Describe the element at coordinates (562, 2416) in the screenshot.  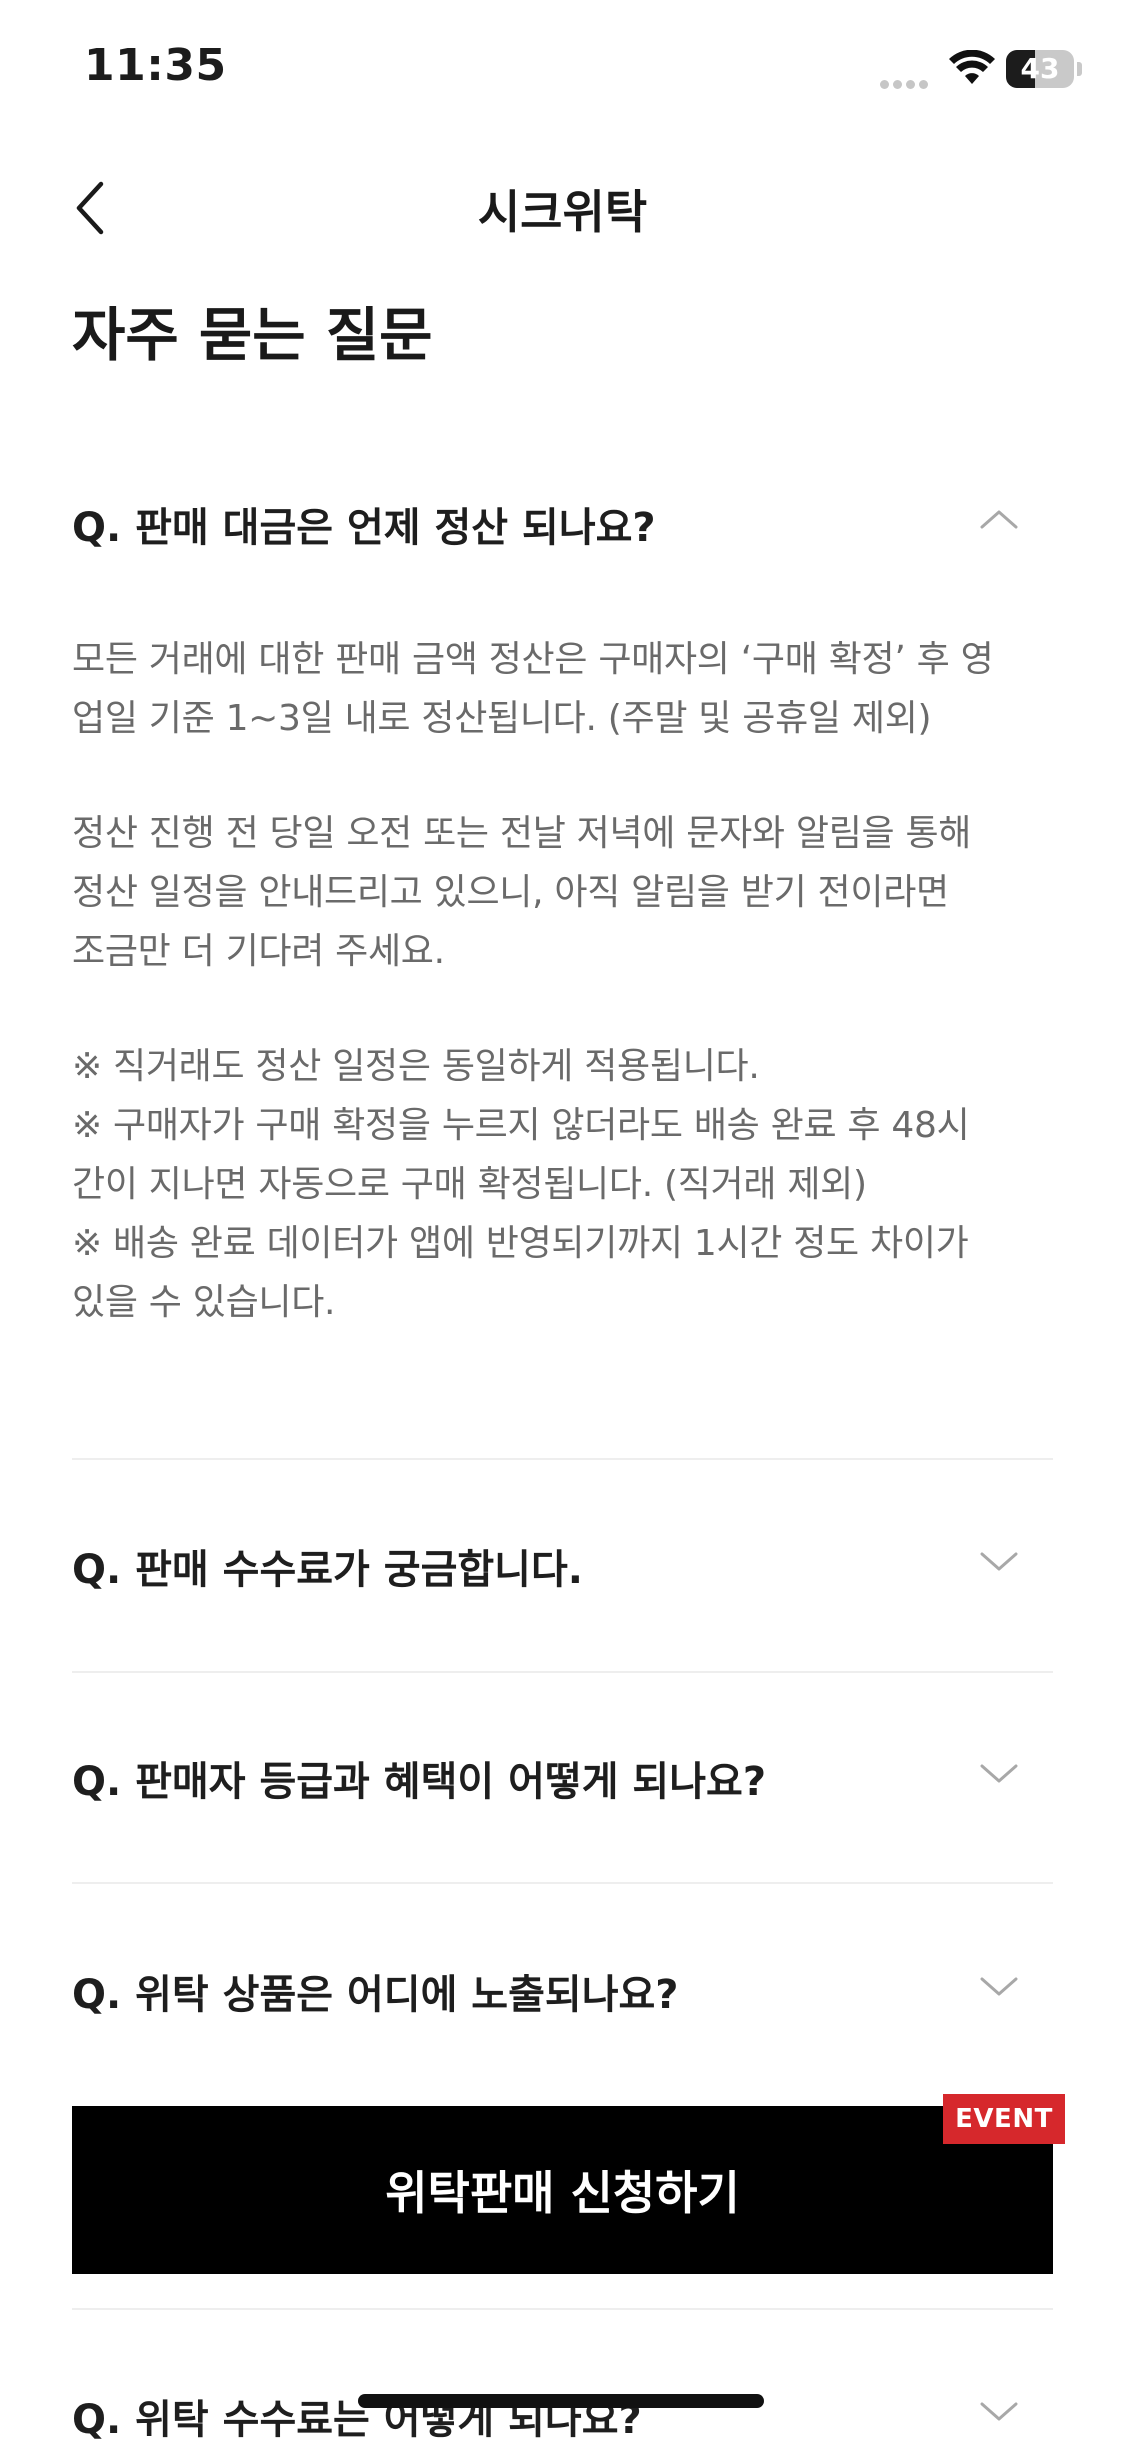
I see `faq-question-5: Q. 위탁 수수료는 어떻게 되나요?` at that location.